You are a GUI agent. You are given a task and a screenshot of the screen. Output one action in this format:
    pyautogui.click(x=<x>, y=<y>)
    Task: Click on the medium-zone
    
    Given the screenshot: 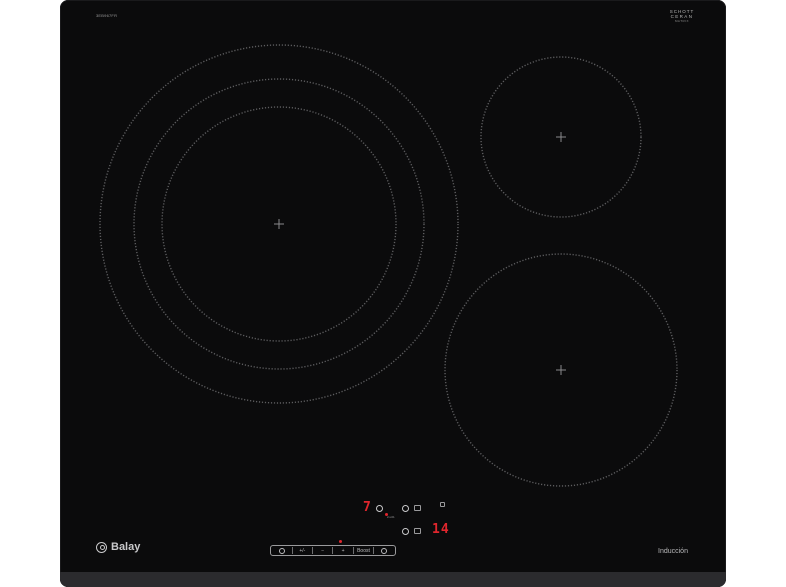 What is the action you would take?
    pyautogui.click(x=561, y=370)
    